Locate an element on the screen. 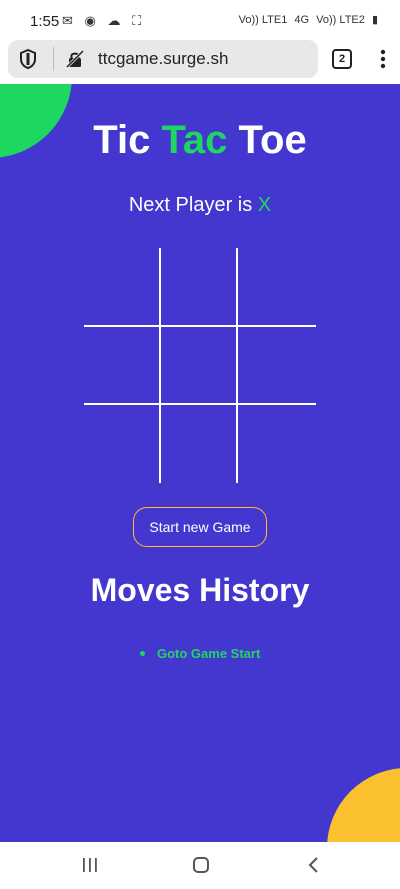 Image resolution: width=400 pixels, height=889 pixels. page-title: Tic Tac Toe is located at coordinates (200, 140).